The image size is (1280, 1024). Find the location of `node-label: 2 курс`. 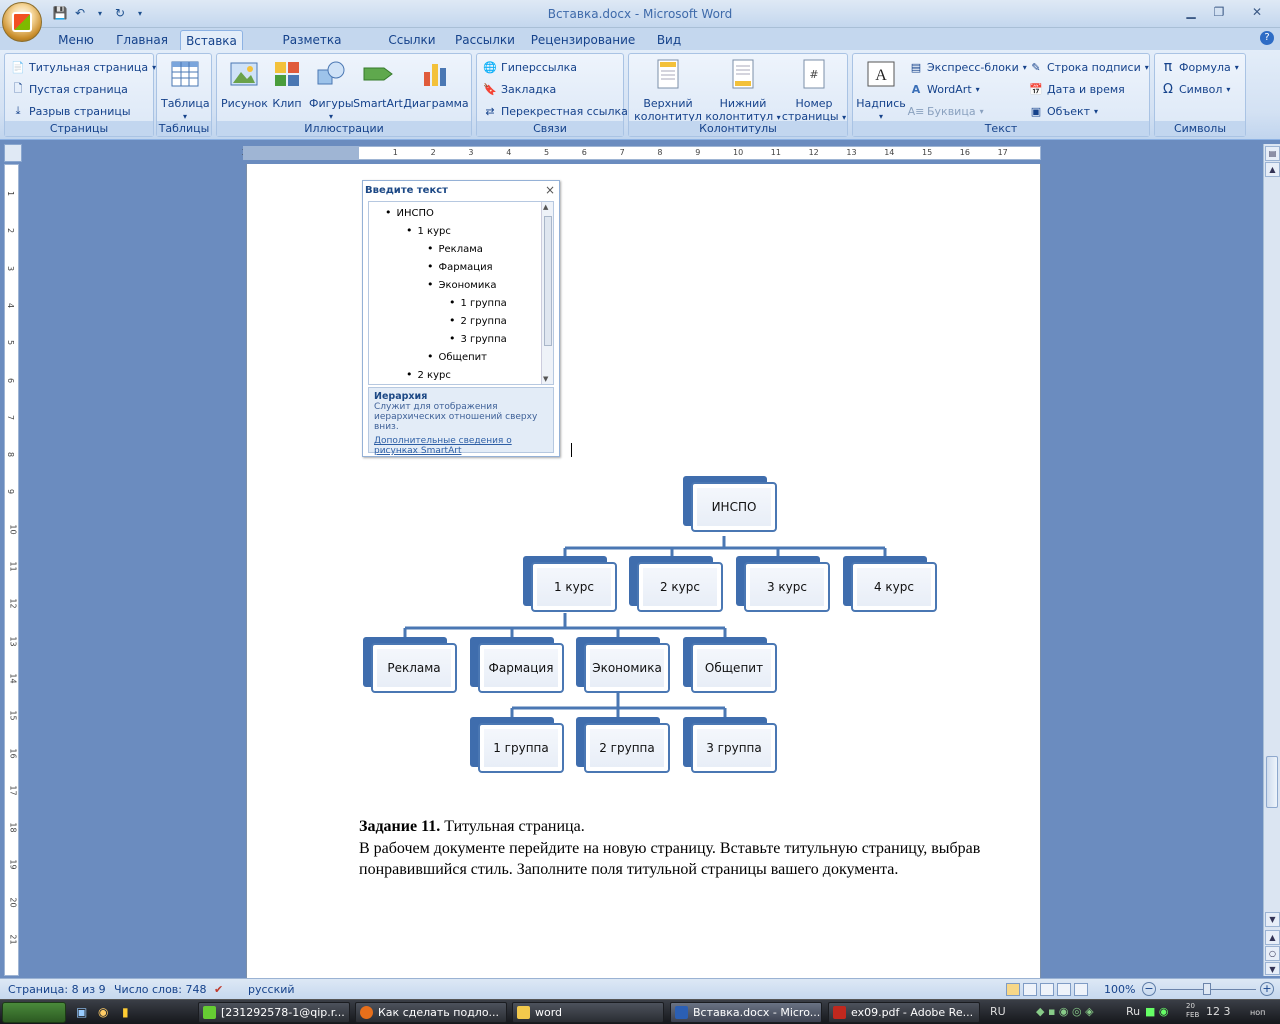

node-label: 2 курс is located at coordinates (679, 587).